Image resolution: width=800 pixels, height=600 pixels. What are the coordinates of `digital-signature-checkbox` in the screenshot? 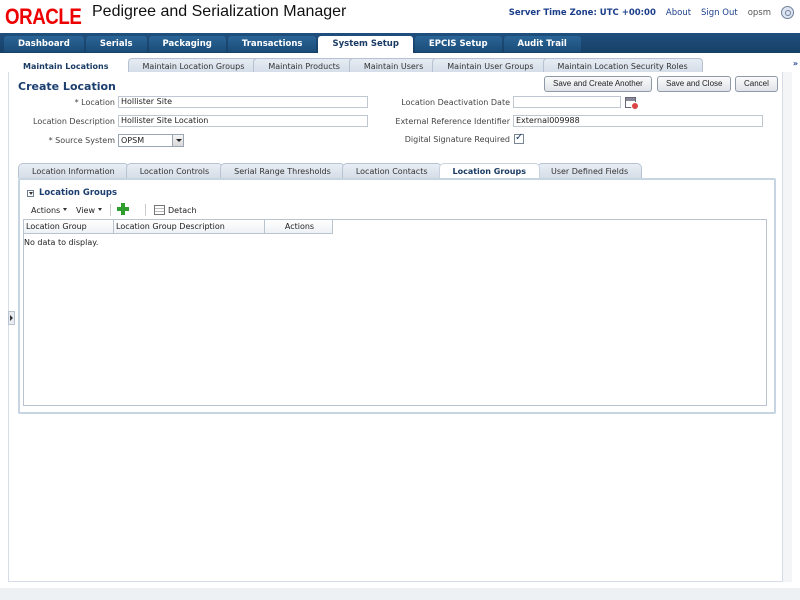 It's located at (519, 138).